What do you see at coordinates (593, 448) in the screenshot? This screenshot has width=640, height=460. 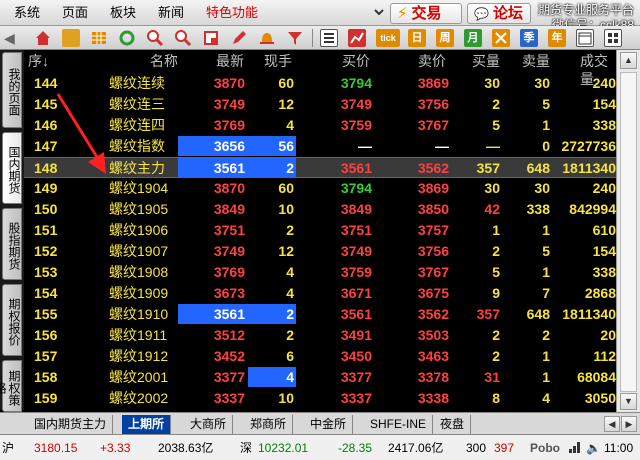 I see `speaker-icon: 🔈` at bounding box center [593, 448].